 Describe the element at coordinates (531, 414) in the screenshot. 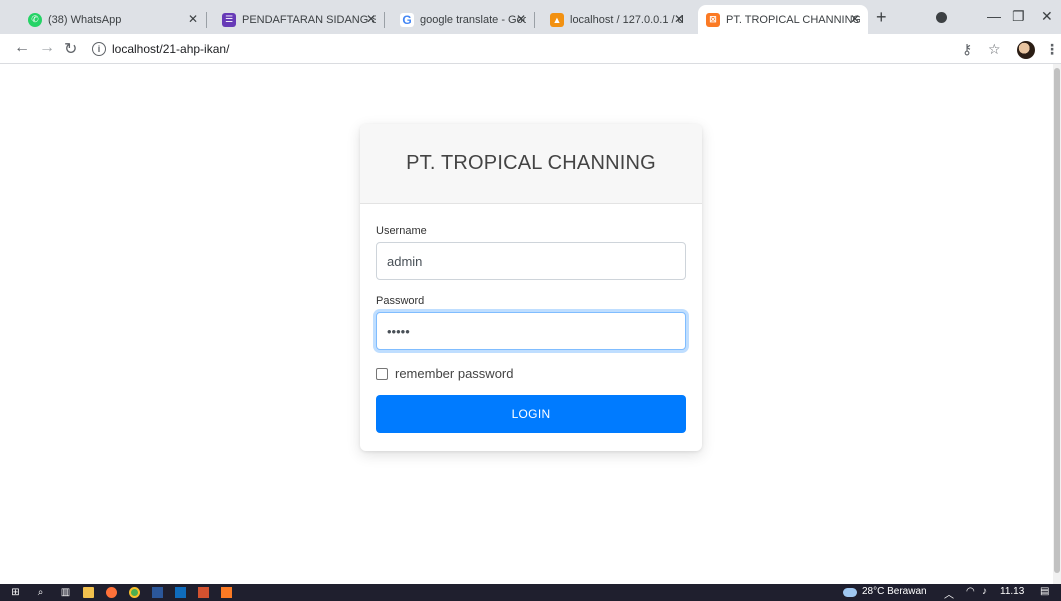

I see `login-button: LOGIN` at that location.